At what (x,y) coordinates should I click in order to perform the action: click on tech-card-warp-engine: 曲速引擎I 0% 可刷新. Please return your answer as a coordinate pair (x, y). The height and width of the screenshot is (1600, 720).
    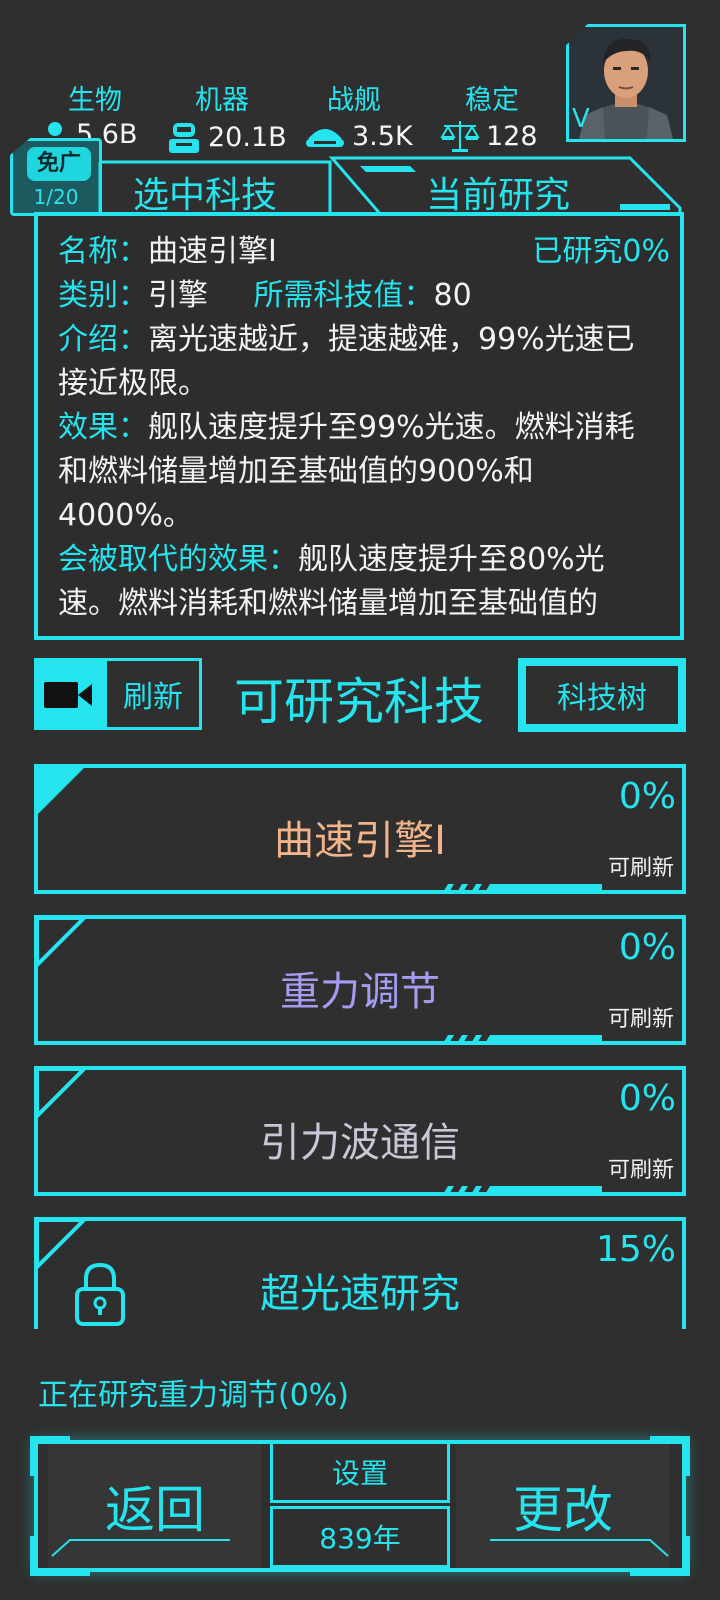
    Looking at the image, I should click on (360, 829).